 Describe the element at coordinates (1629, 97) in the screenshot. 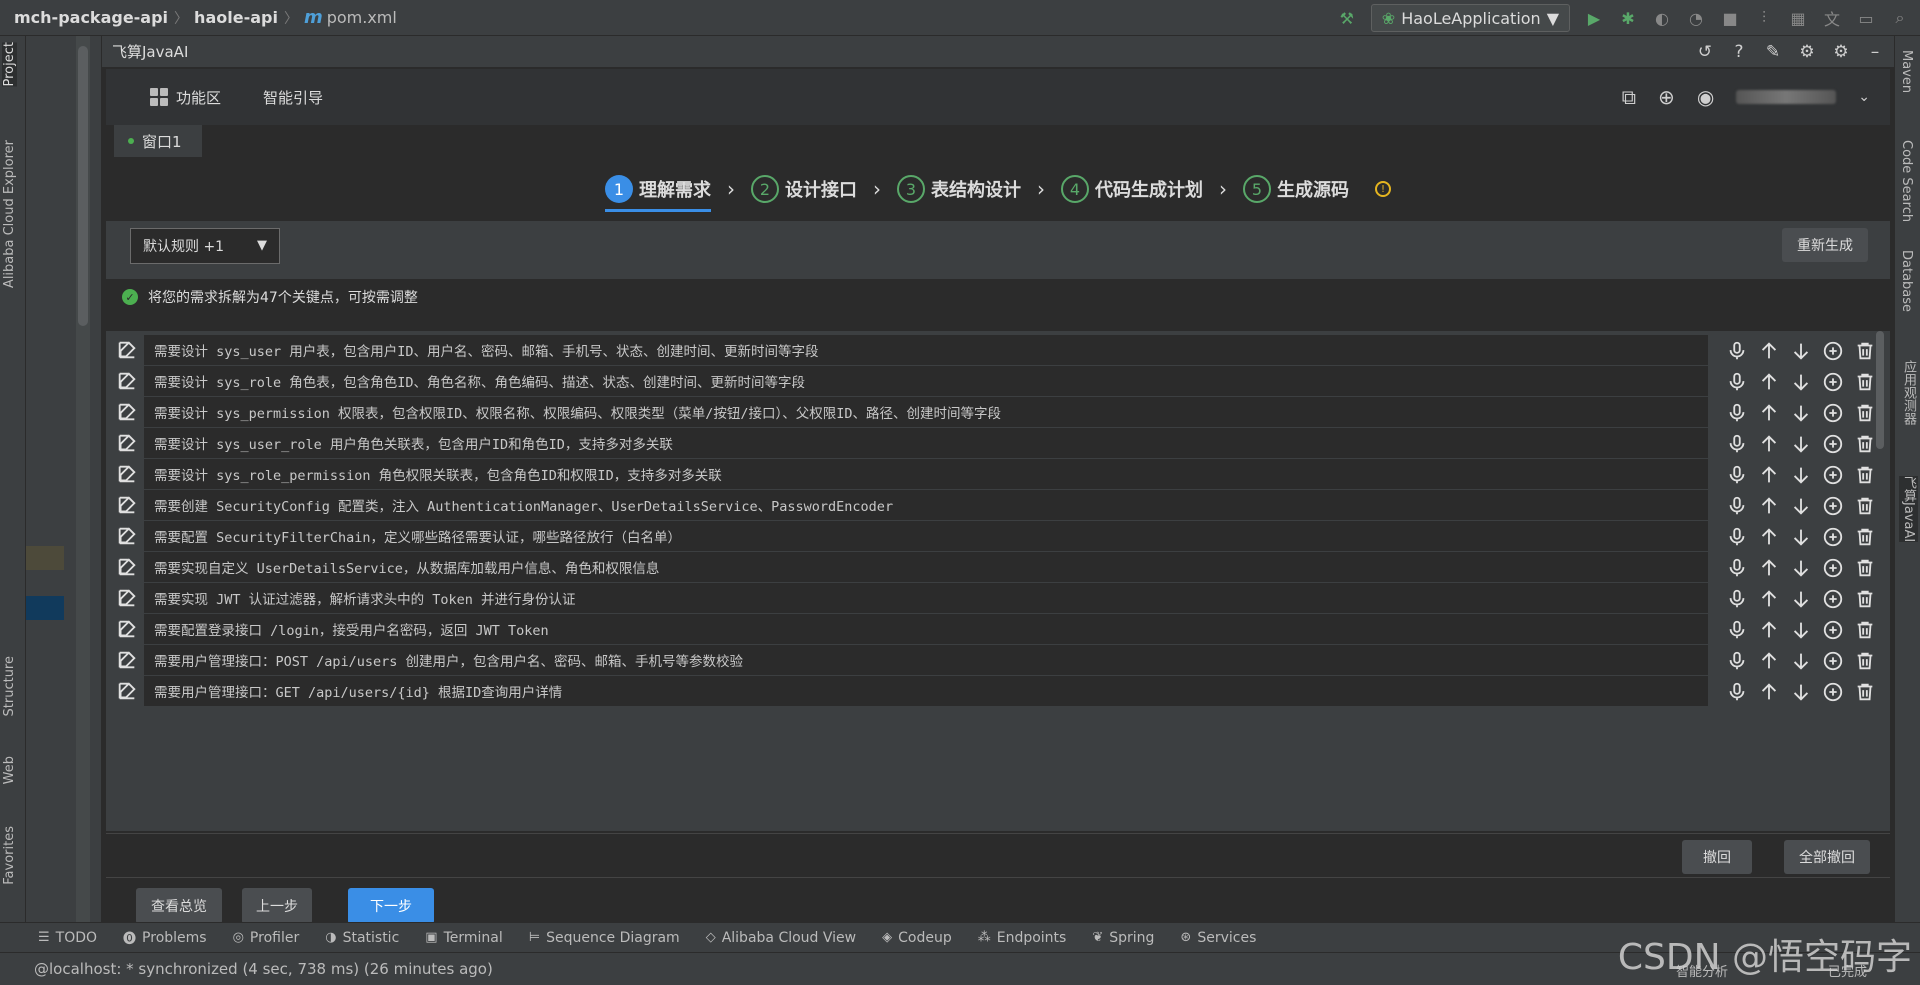

I see `new-window-icon: ⧉` at that location.